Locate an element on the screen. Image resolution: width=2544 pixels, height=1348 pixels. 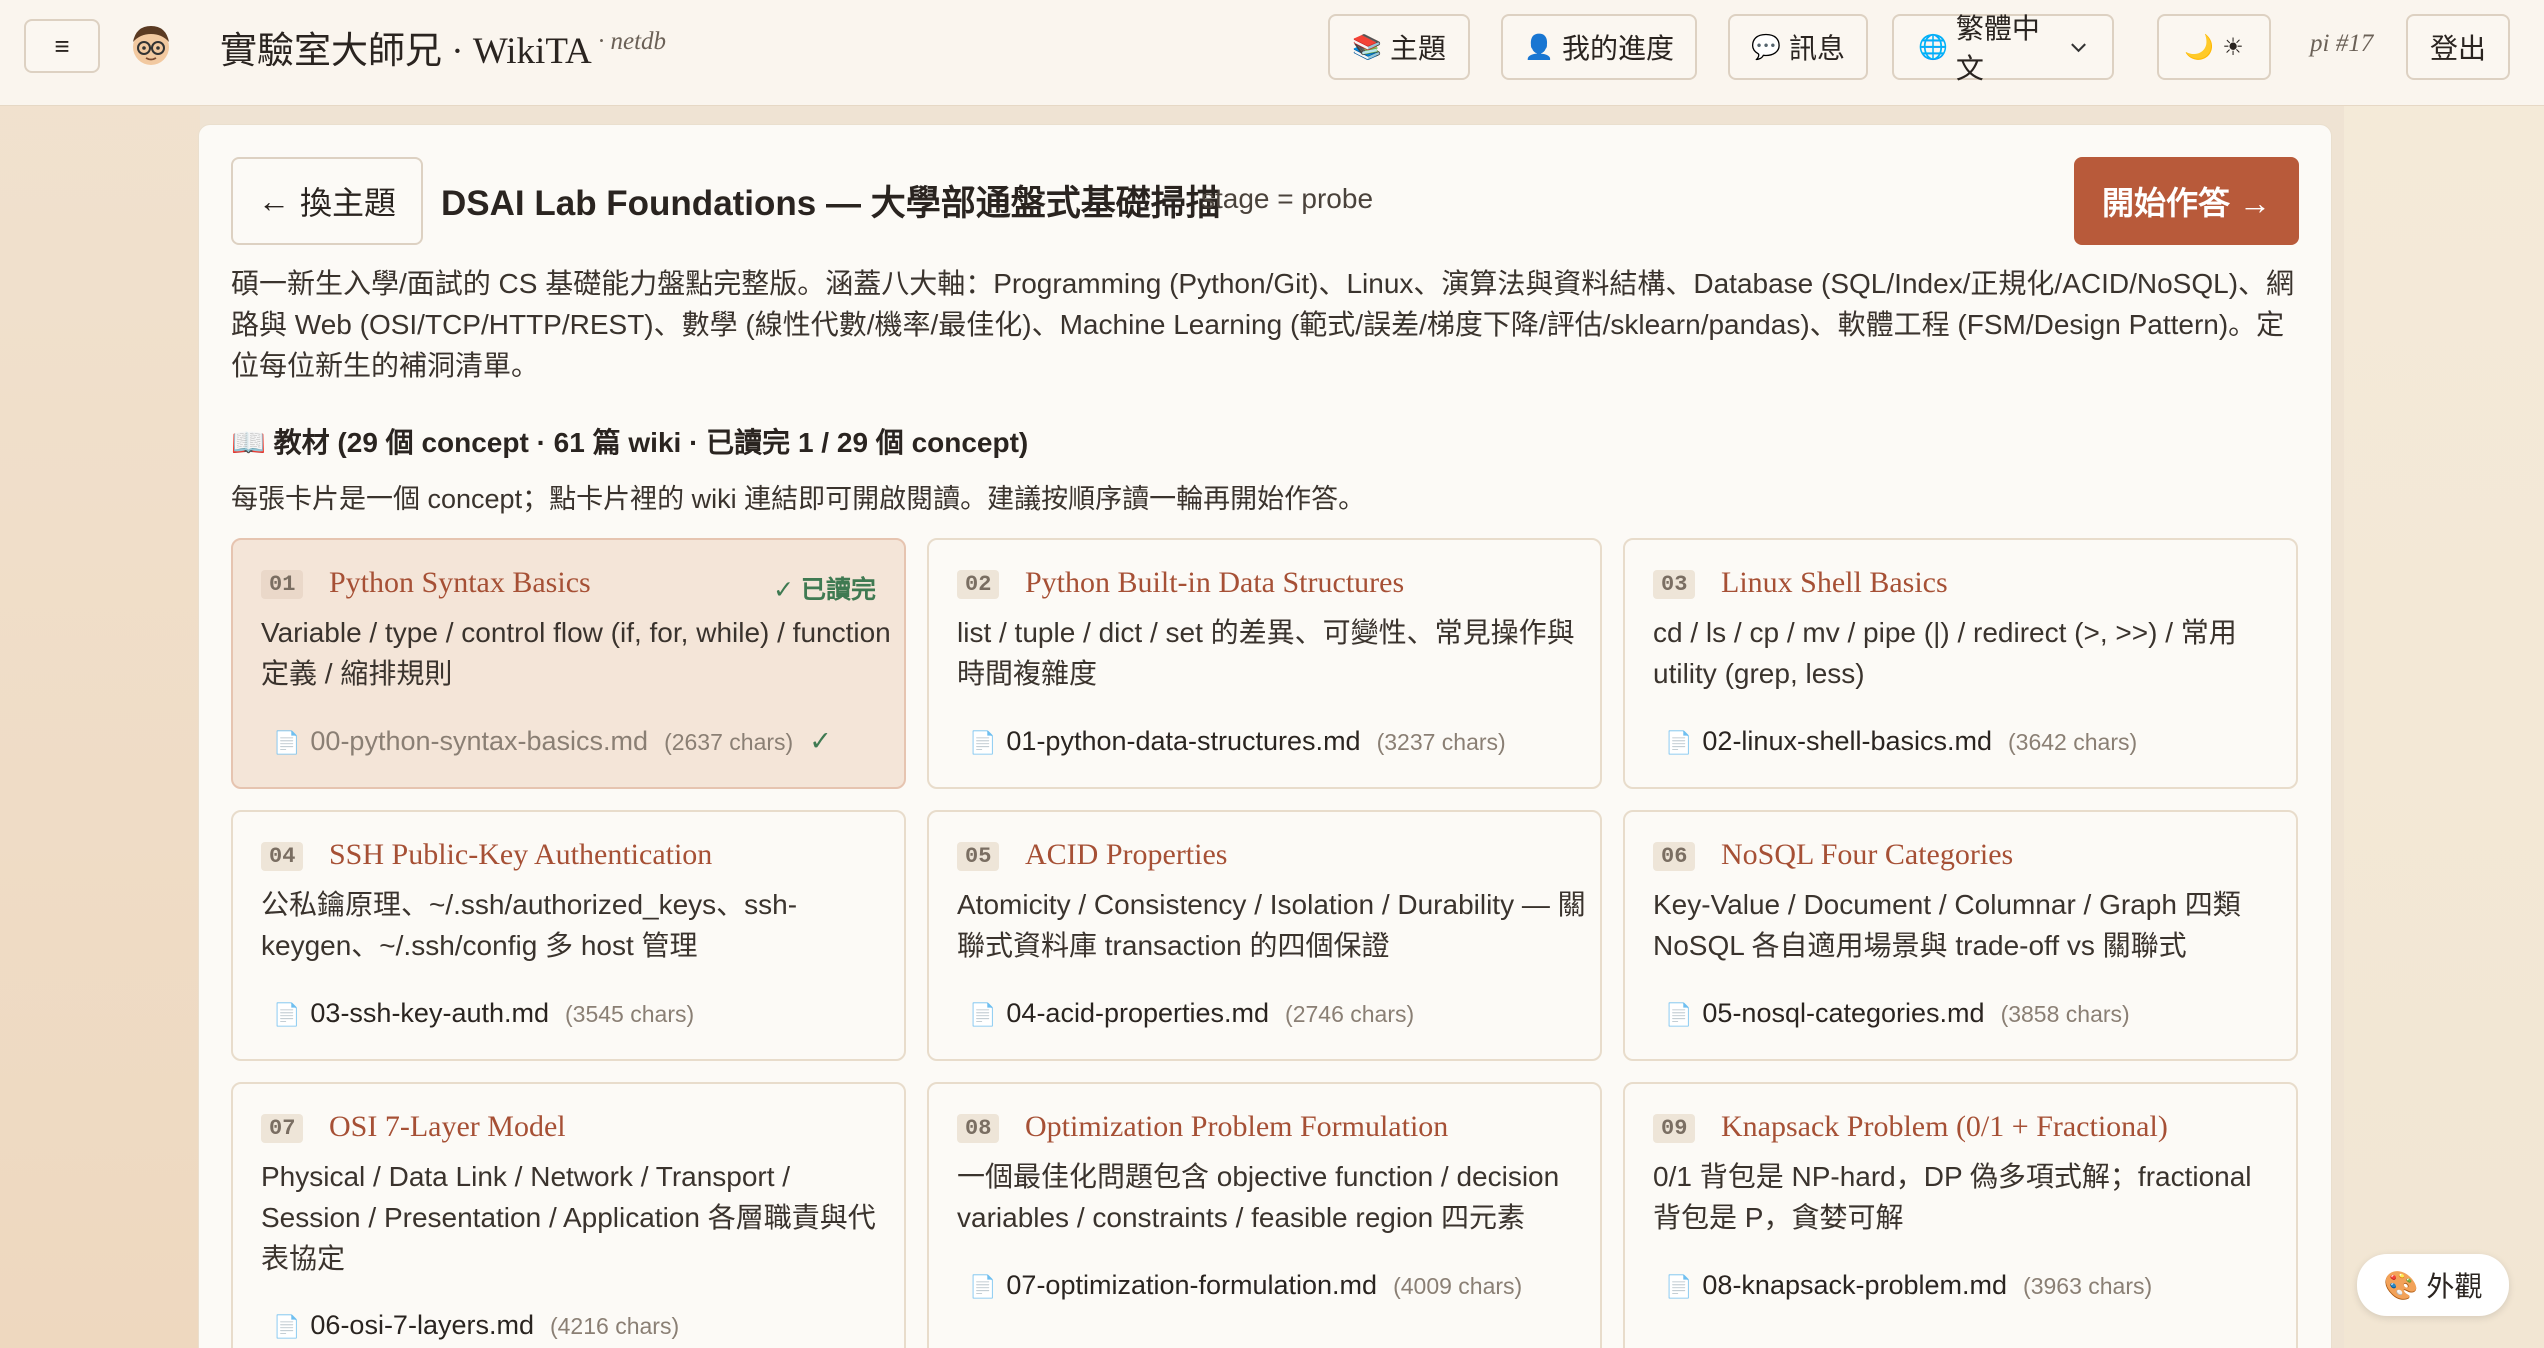
wiki-char-count: (3963 chars) is located at coordinates (2088, 1286).